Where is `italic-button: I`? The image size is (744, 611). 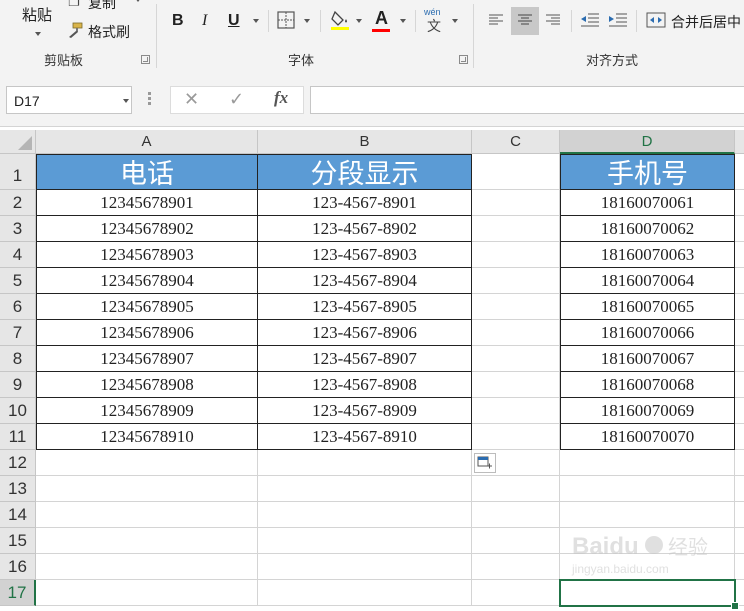
italic-button: I is located at coordinates (204, 21).